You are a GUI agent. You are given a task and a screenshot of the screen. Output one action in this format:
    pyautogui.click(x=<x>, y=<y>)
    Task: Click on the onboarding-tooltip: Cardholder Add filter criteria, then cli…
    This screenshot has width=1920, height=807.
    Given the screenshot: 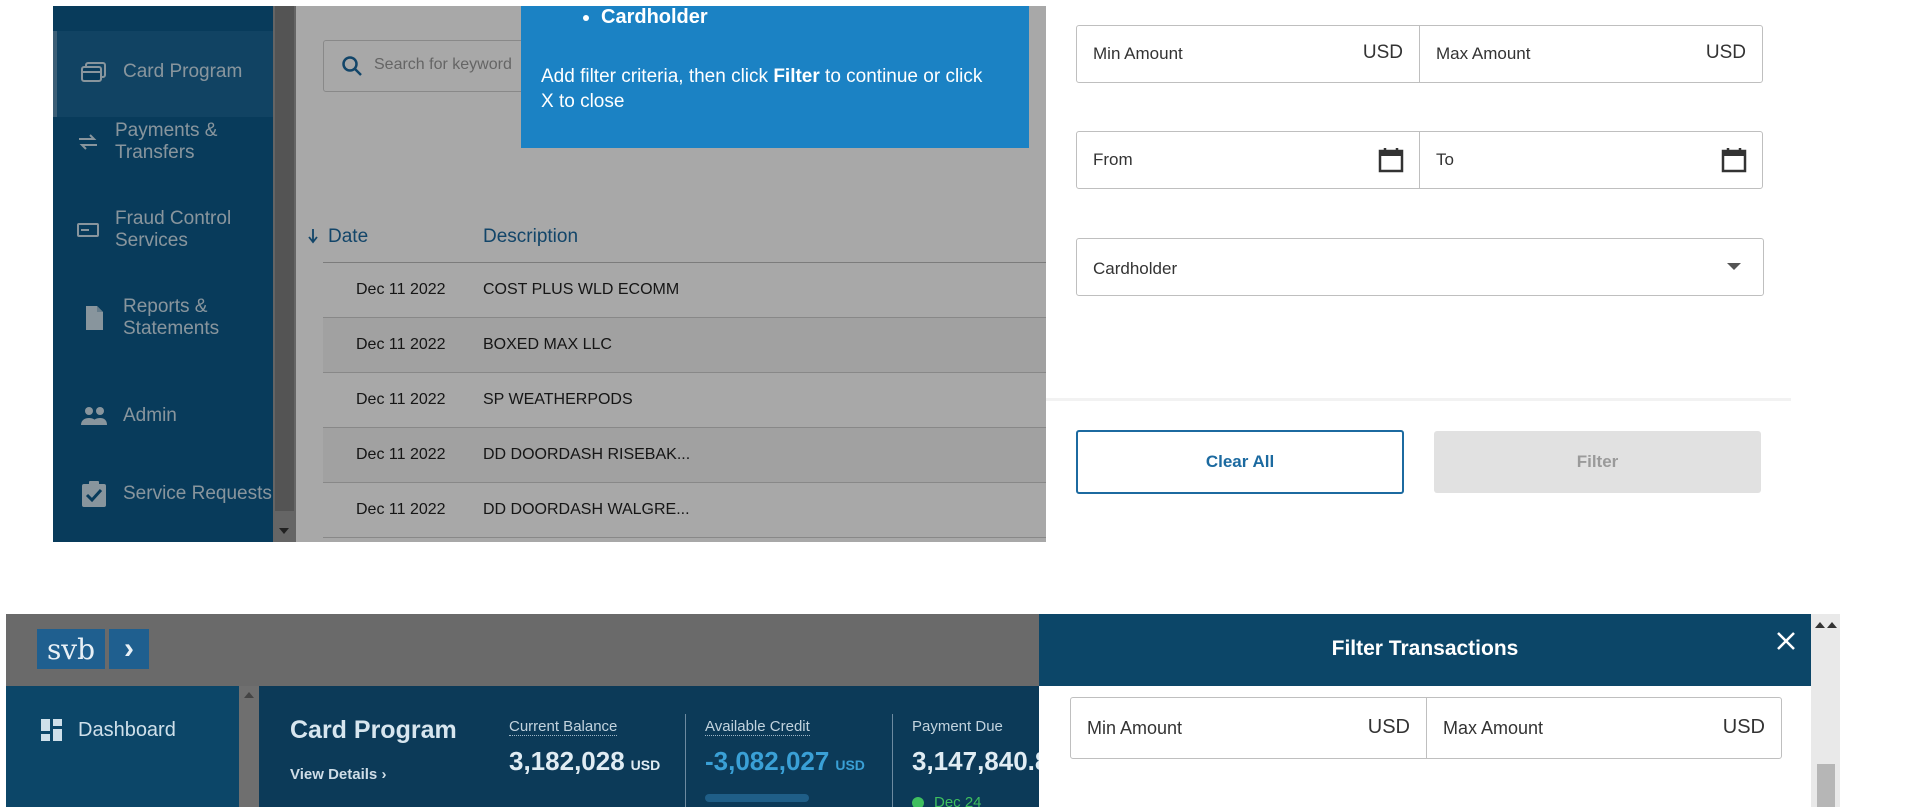 What is the action you would take?
    pyautogui.click(x=775, y=77)
    